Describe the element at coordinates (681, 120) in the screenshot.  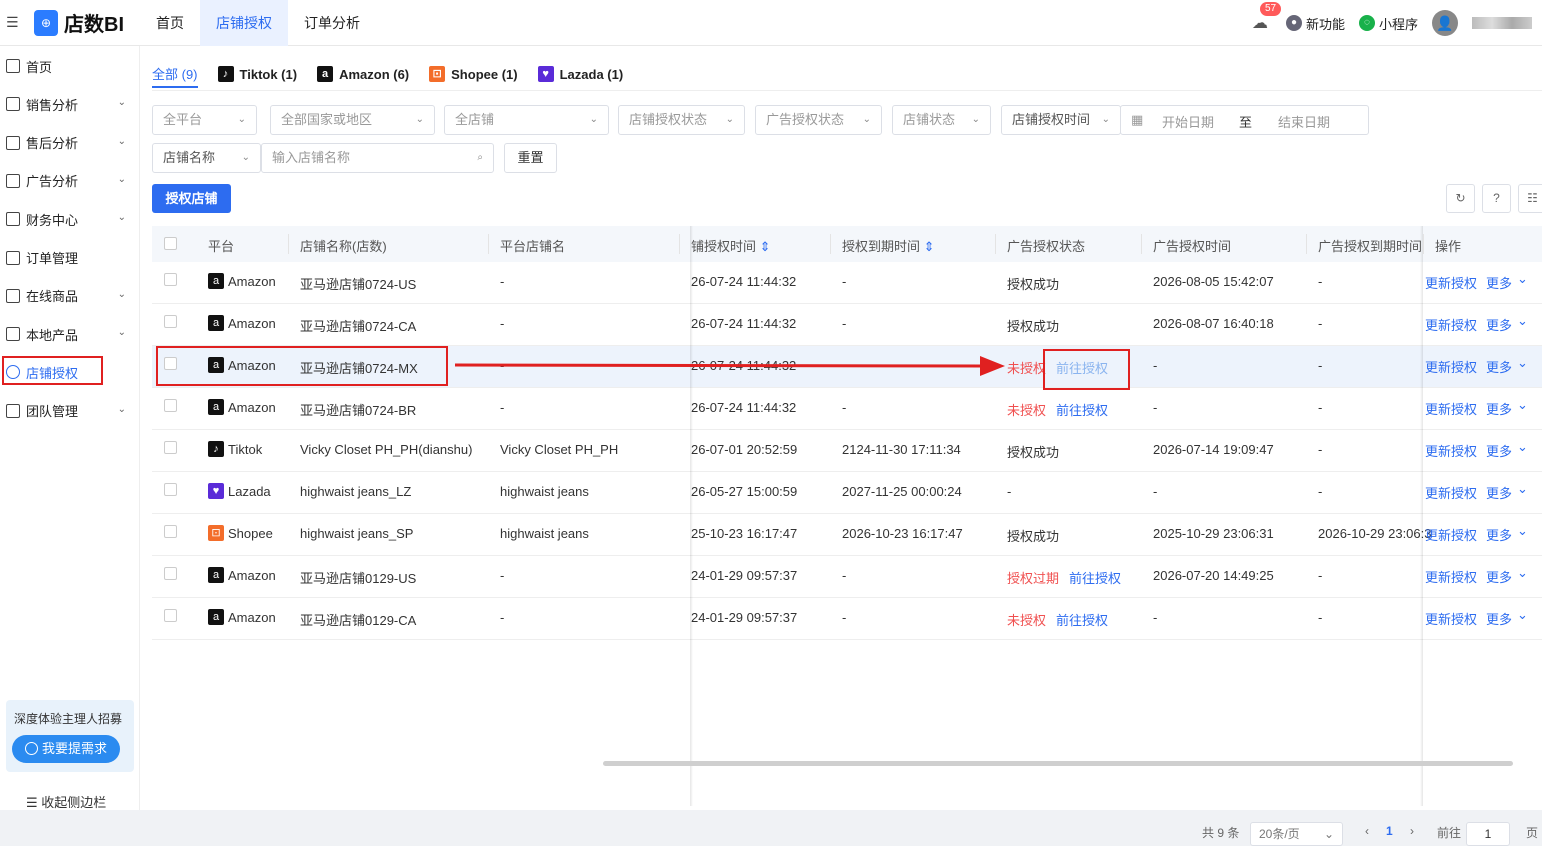
I see `store-auth-status-select: 店铺授权状态 ⌄` at that location.